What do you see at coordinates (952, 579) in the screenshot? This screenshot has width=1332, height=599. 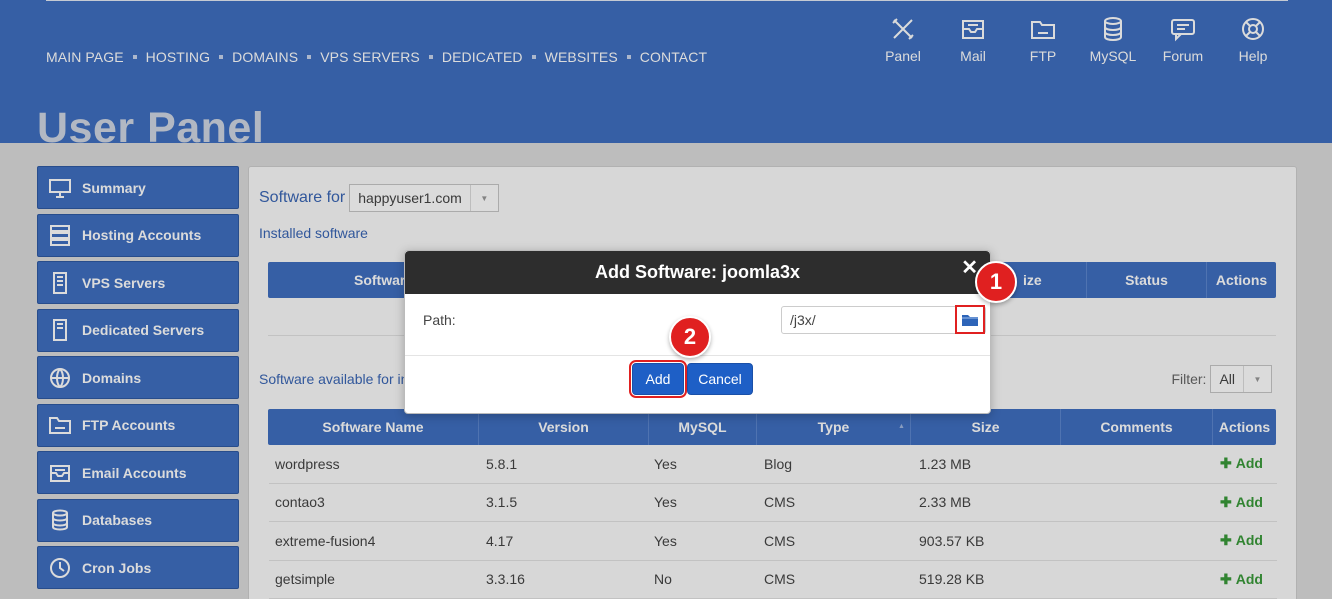 I see `cell-size: 519.28 KB` at bounding box center [952, 579].